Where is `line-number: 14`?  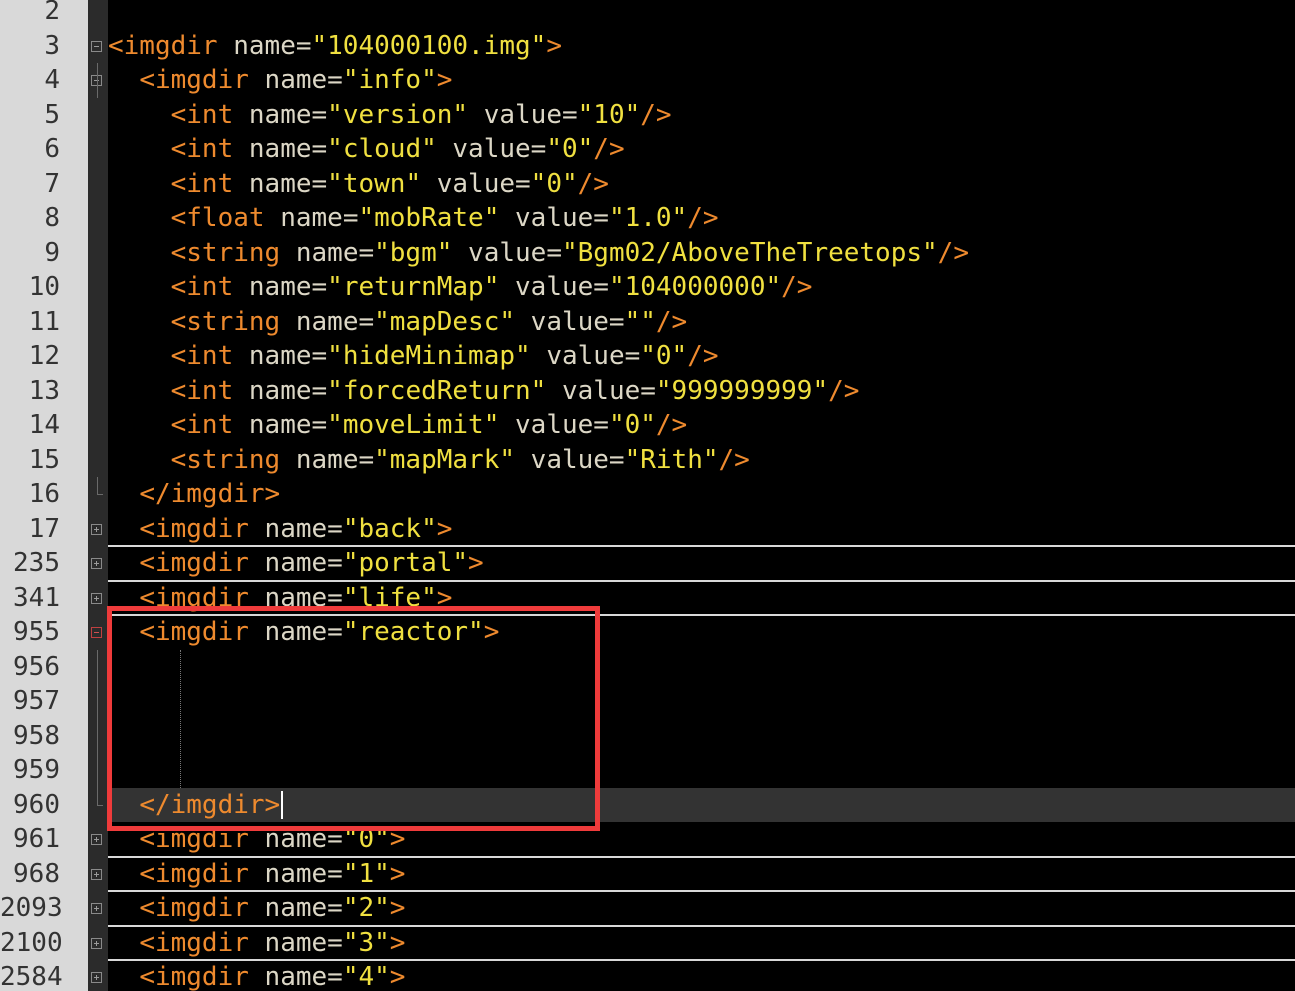 line-number: 14 is located at coordinates (44, 425).